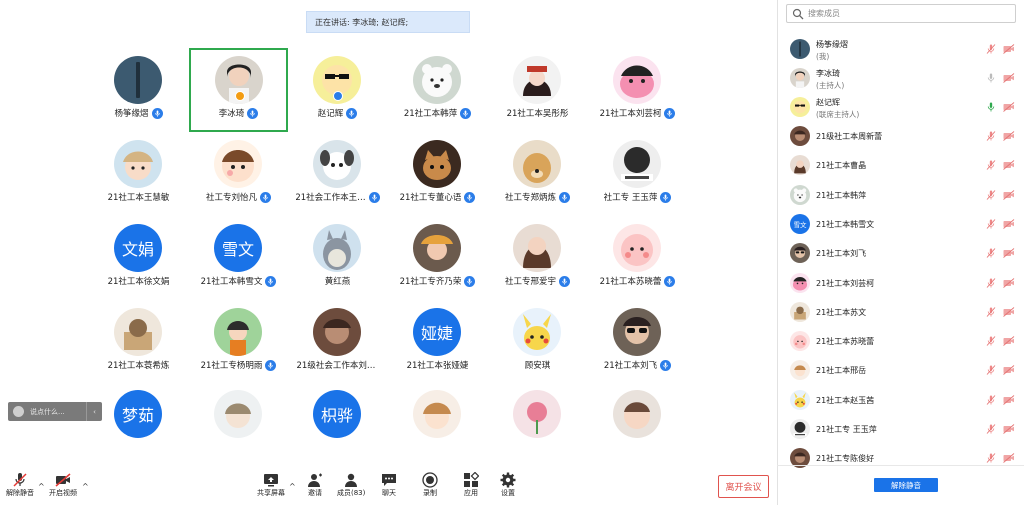  I want to click on participant-tile: 社工专 王玉萍, so click(637, 173).